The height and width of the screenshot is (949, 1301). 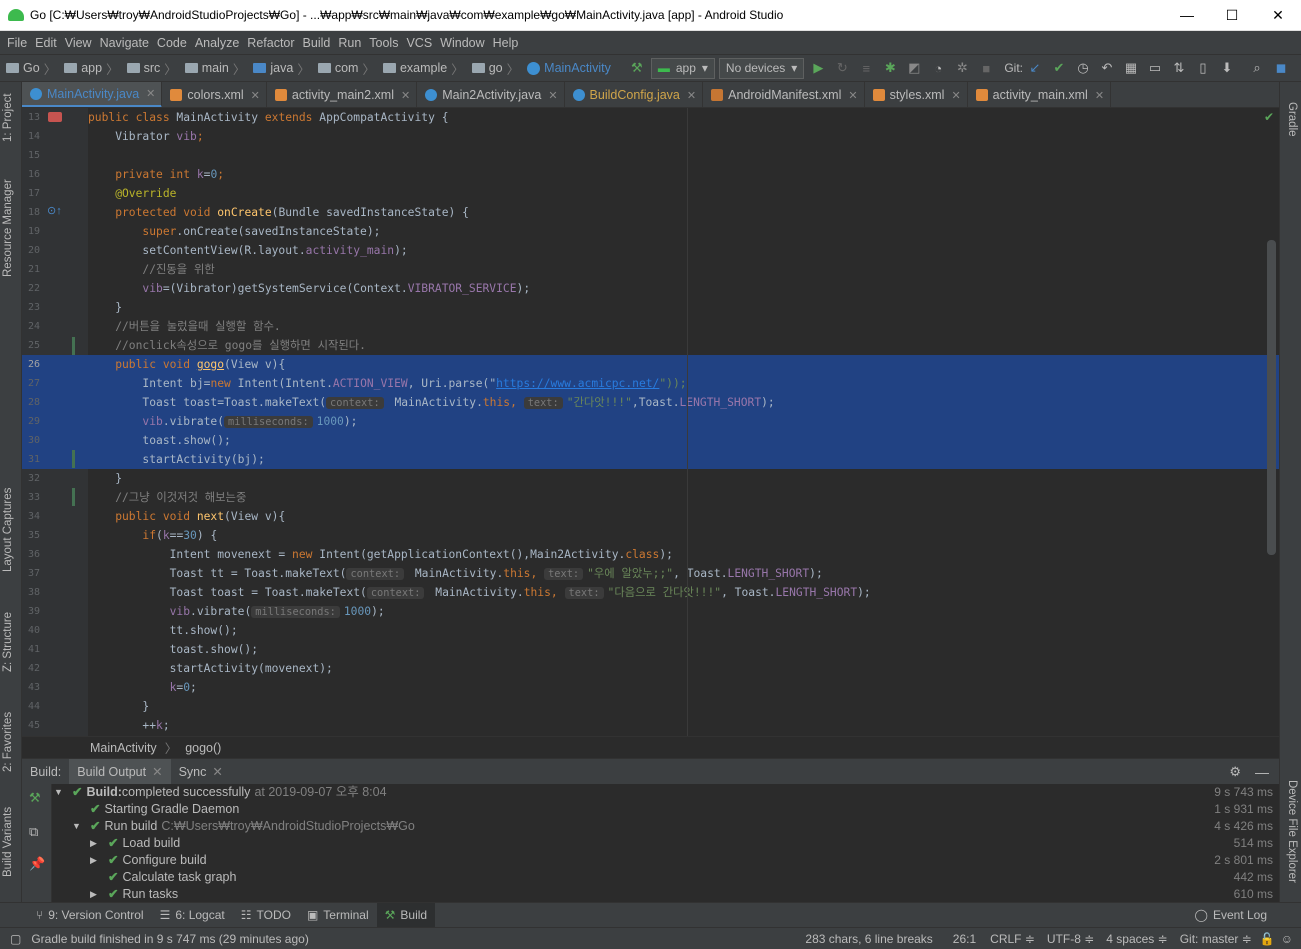 I want to click on nav-crumb-com: com 〉, so click(x=348, y=68).